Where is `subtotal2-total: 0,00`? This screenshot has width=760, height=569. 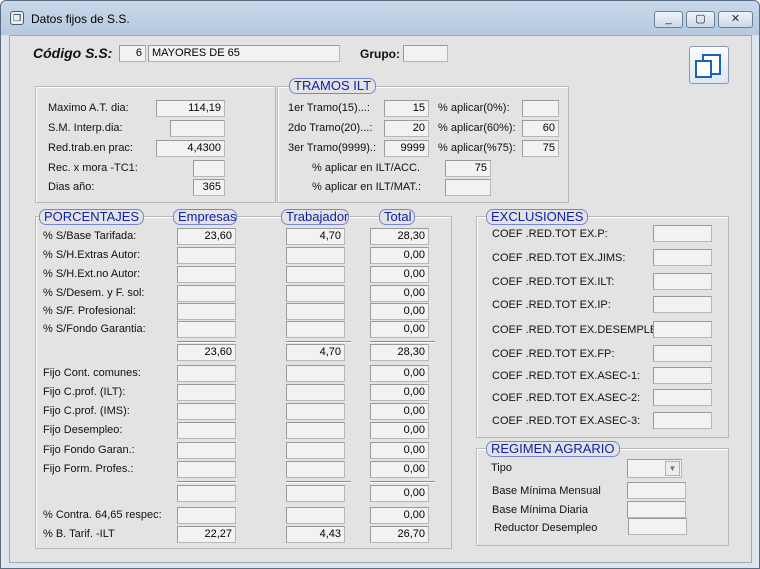
subtotal2-total: 0,00 is located at coordinates (399, 493).